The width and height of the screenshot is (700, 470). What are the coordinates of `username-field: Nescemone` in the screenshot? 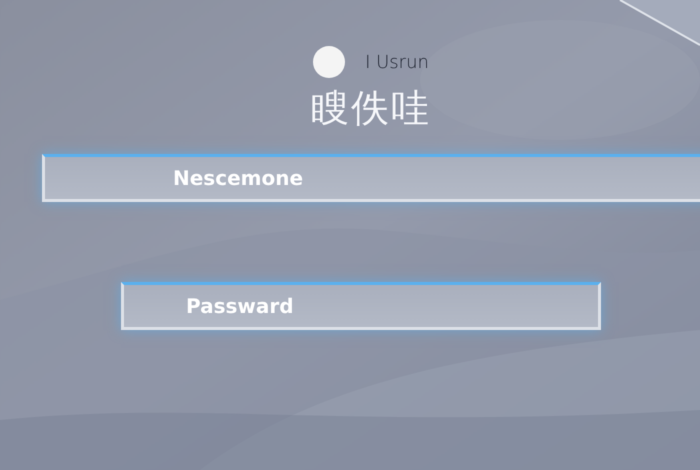 It's located at (371, 178).